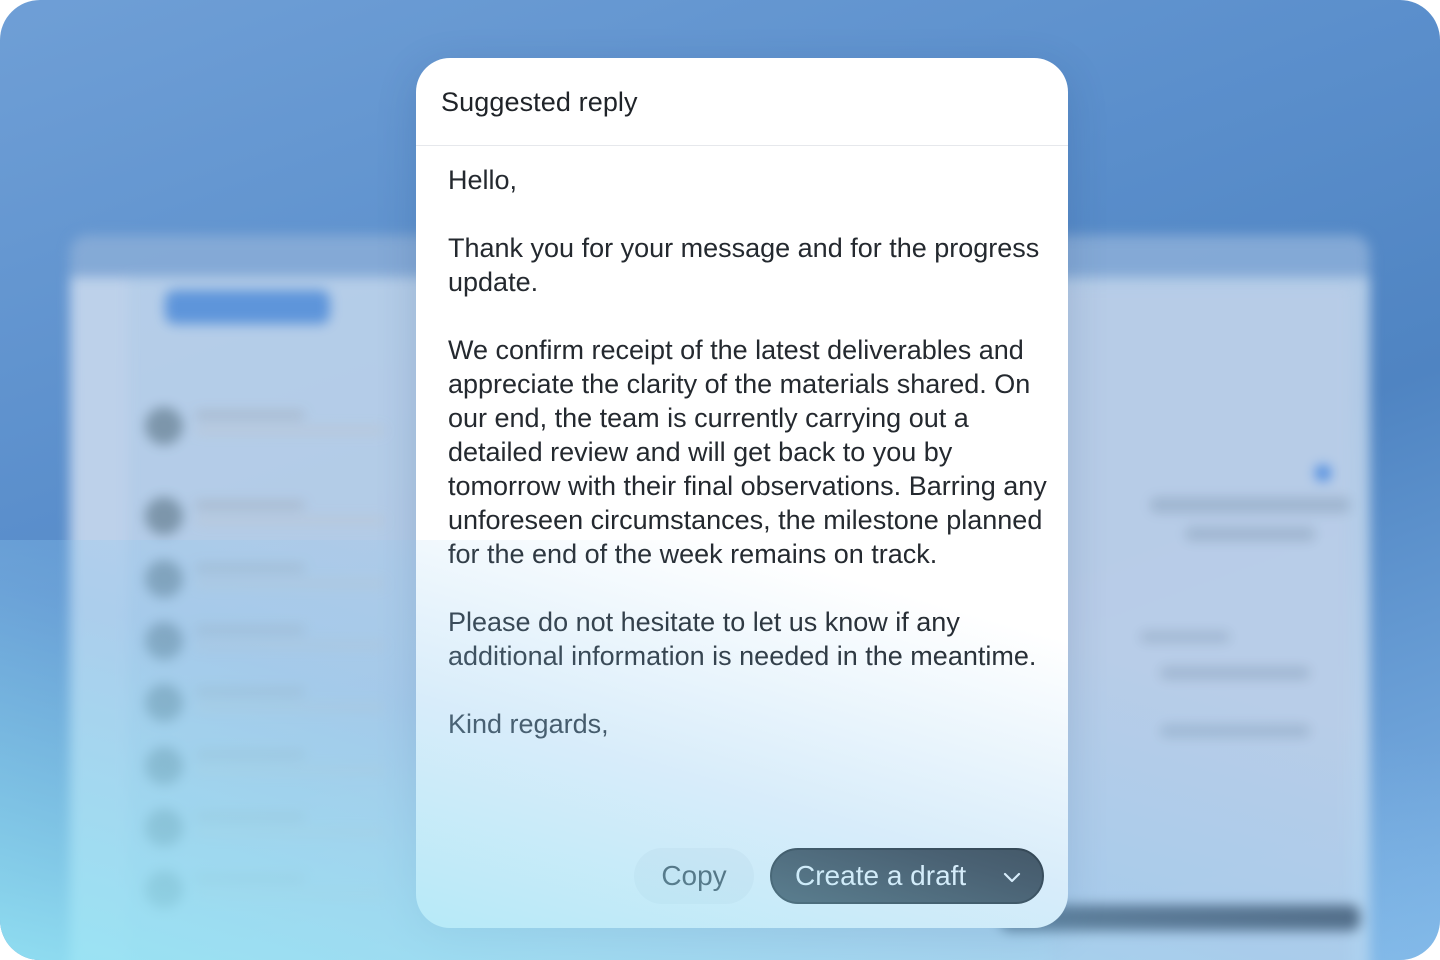 This screenshot has width=1440, height=960. Describe the element at coordinates (742, 102) in the screenshot. I see `dialog-header: Suggested reply` at that location.